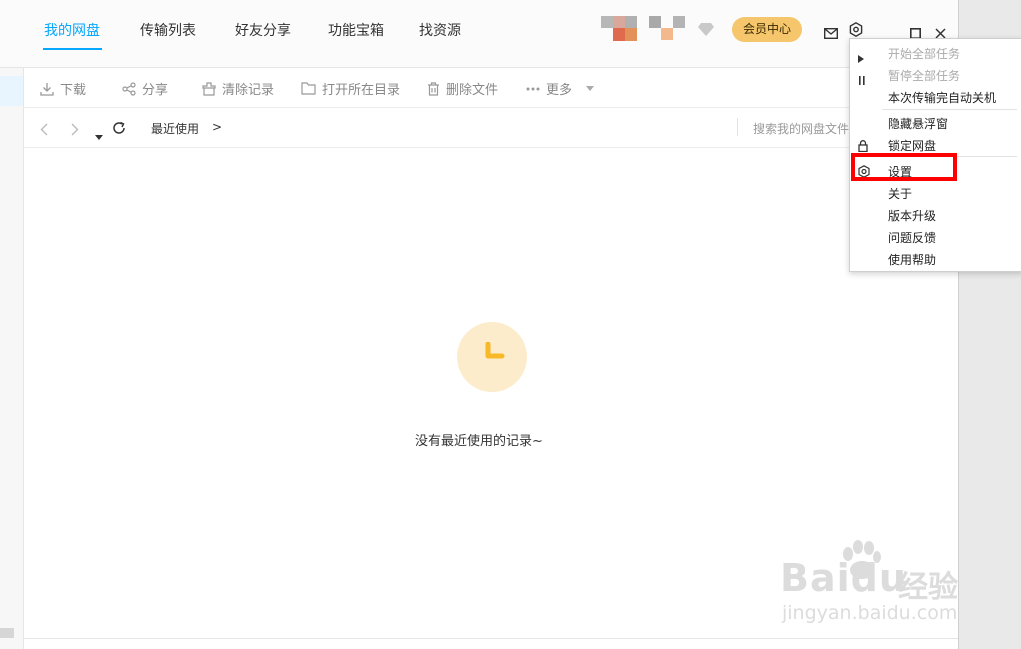 The height and width of the screenshot is (649, 1021). What do you see at coordinates (75, 130) in the screenshot?
I see `forward-icon` at bounding box center [75, 130].